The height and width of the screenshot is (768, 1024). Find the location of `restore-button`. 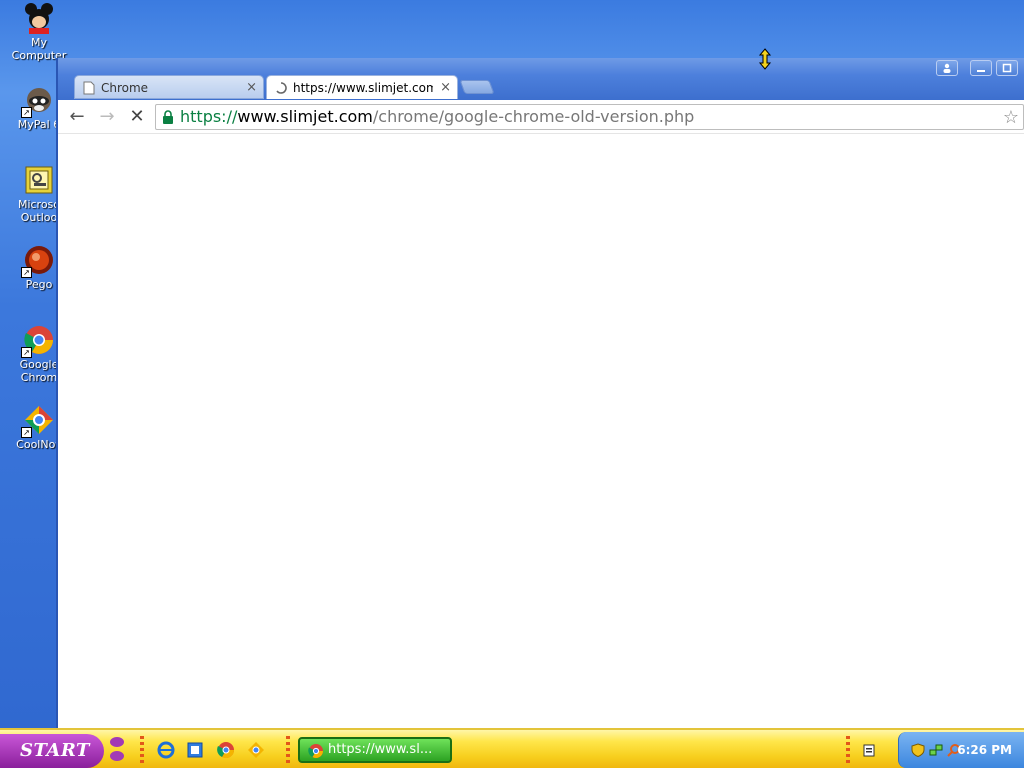

restore-button is located at coordinates (1007, 68).